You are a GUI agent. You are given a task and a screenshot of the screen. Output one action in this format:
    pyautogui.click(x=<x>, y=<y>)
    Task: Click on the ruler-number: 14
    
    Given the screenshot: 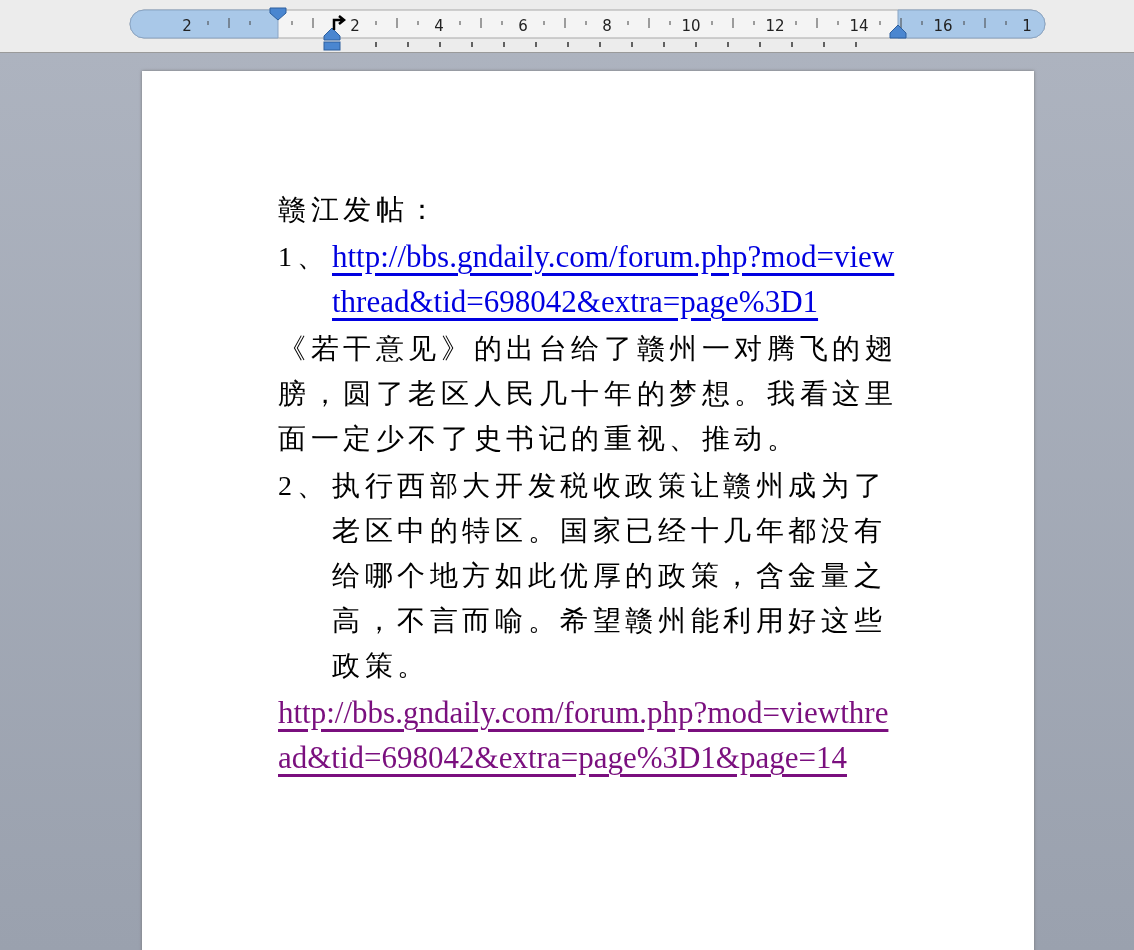 What is the action you would take?
    pyautogui.click(x=859, y=26)
    